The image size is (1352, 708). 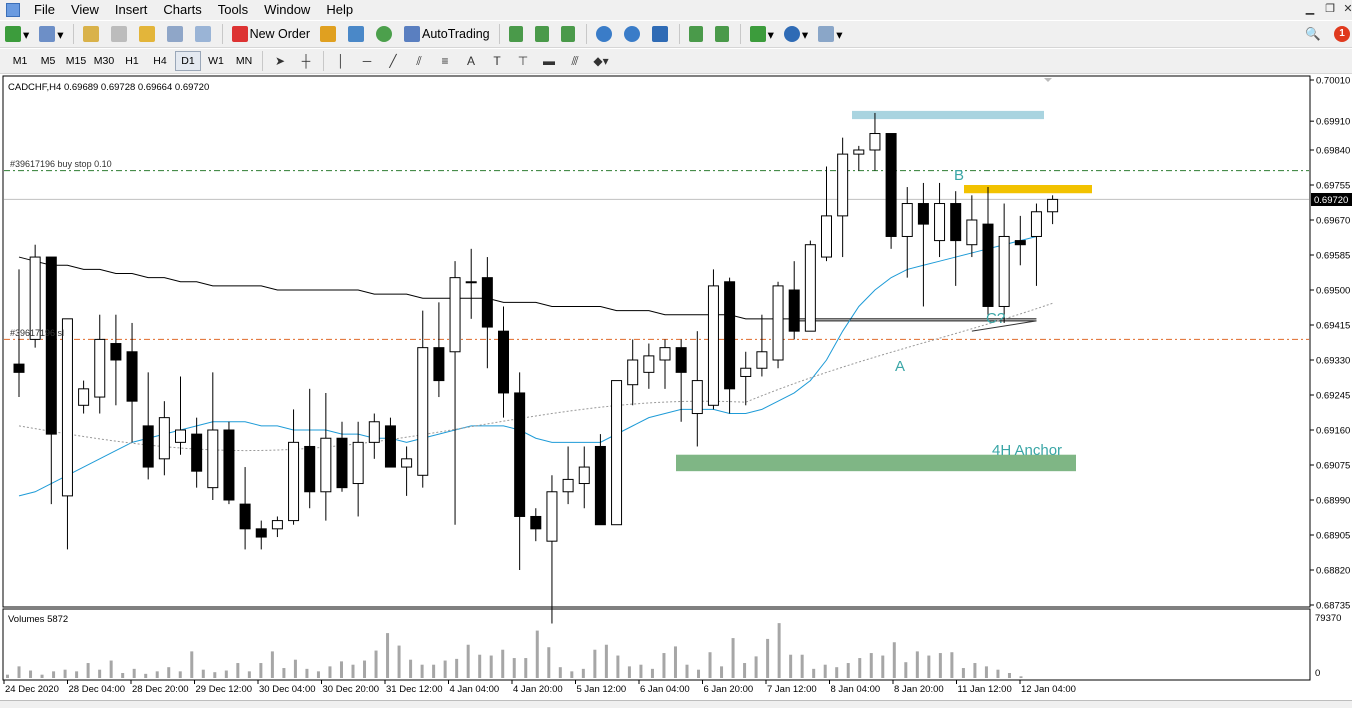 What do you see at coordinates (20, 61) in the screenshot?
I see `timeframe-m1: M1` at bounding box center [20, 61].